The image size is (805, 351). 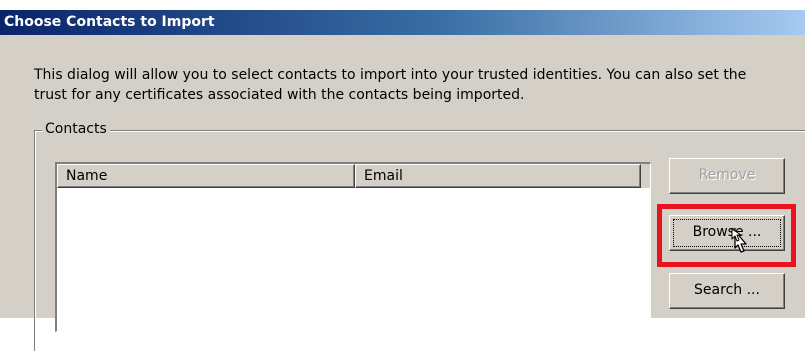 I want to click on browse-highlight-box, so click(x=726, y=235).